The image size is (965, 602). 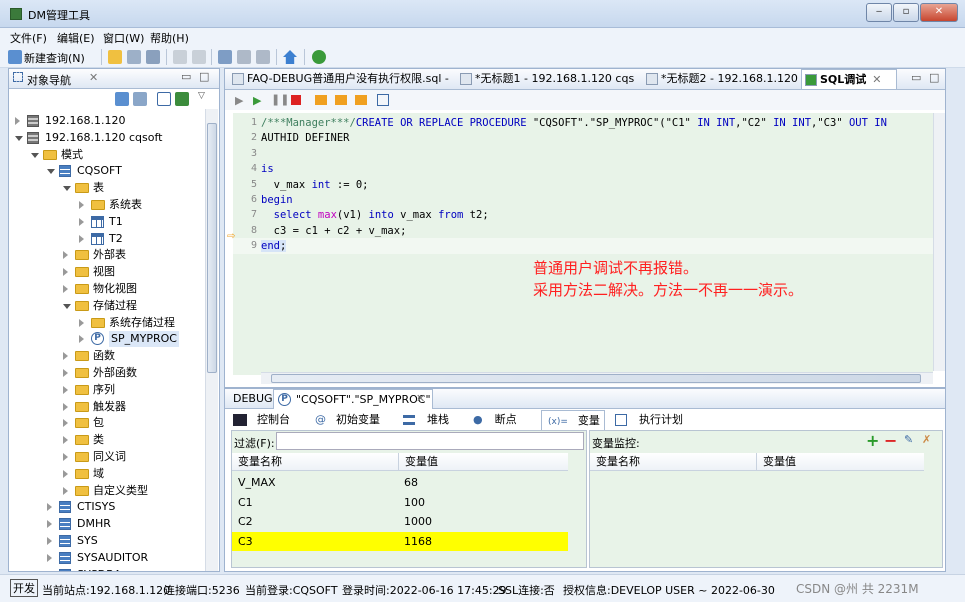 What do you see at coordinates (107, 239) in the screenshot?
I see `tree-node: T2` at bounding box center [107, 239].